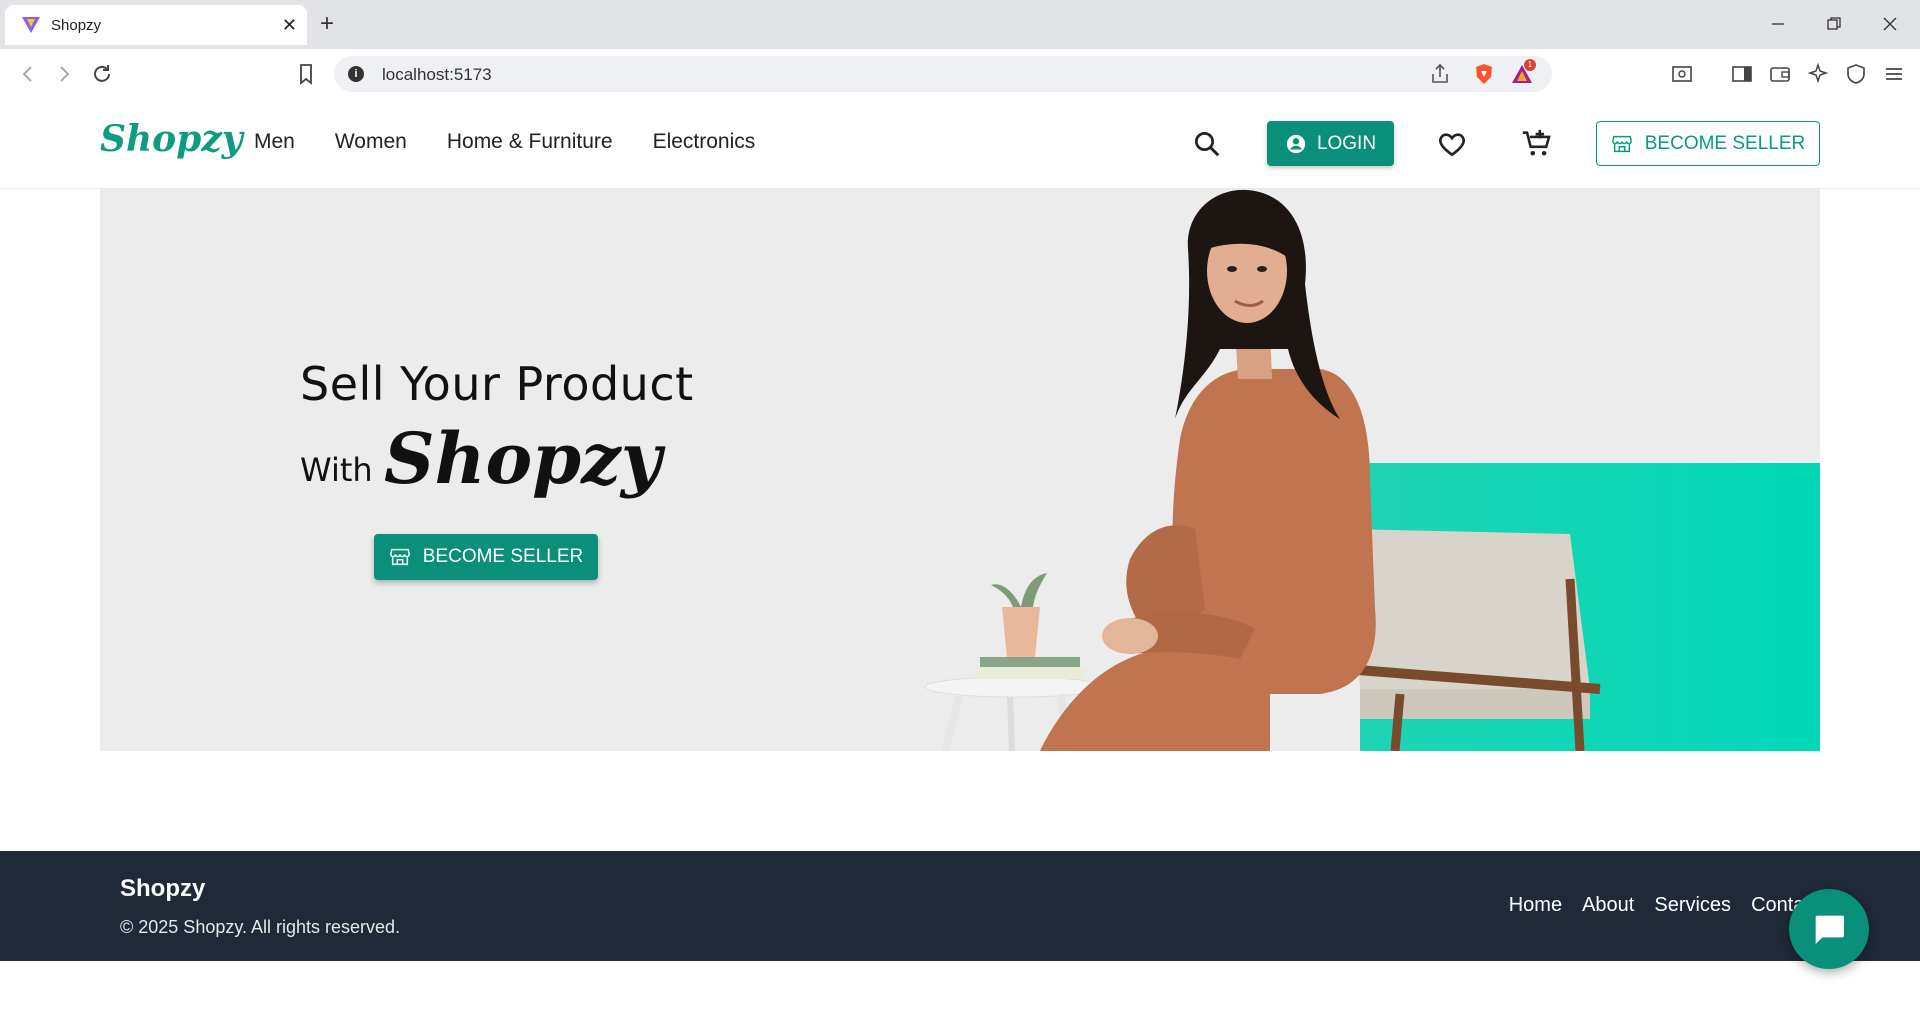  What do you see at coordinates (156, 25) in the screenshot?
I see `browser-tab: Shopzy ✕` at bounding box center [156, 25].